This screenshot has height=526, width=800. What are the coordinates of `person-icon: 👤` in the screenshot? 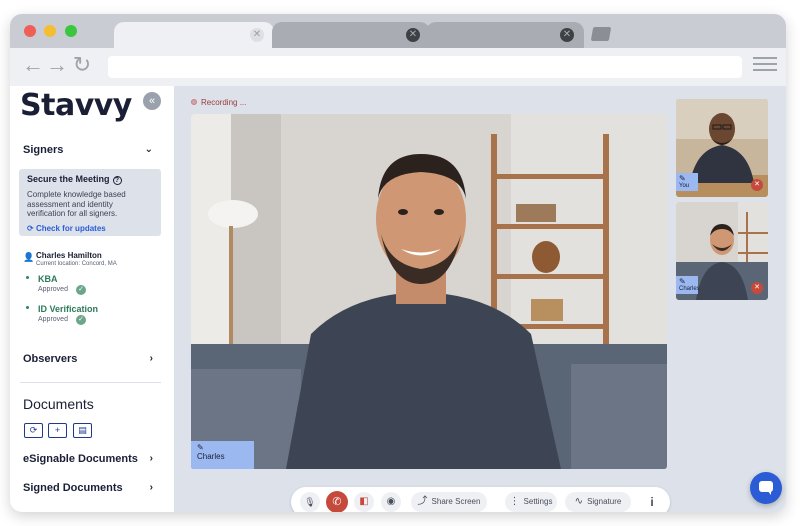 It's located at (29, 257).